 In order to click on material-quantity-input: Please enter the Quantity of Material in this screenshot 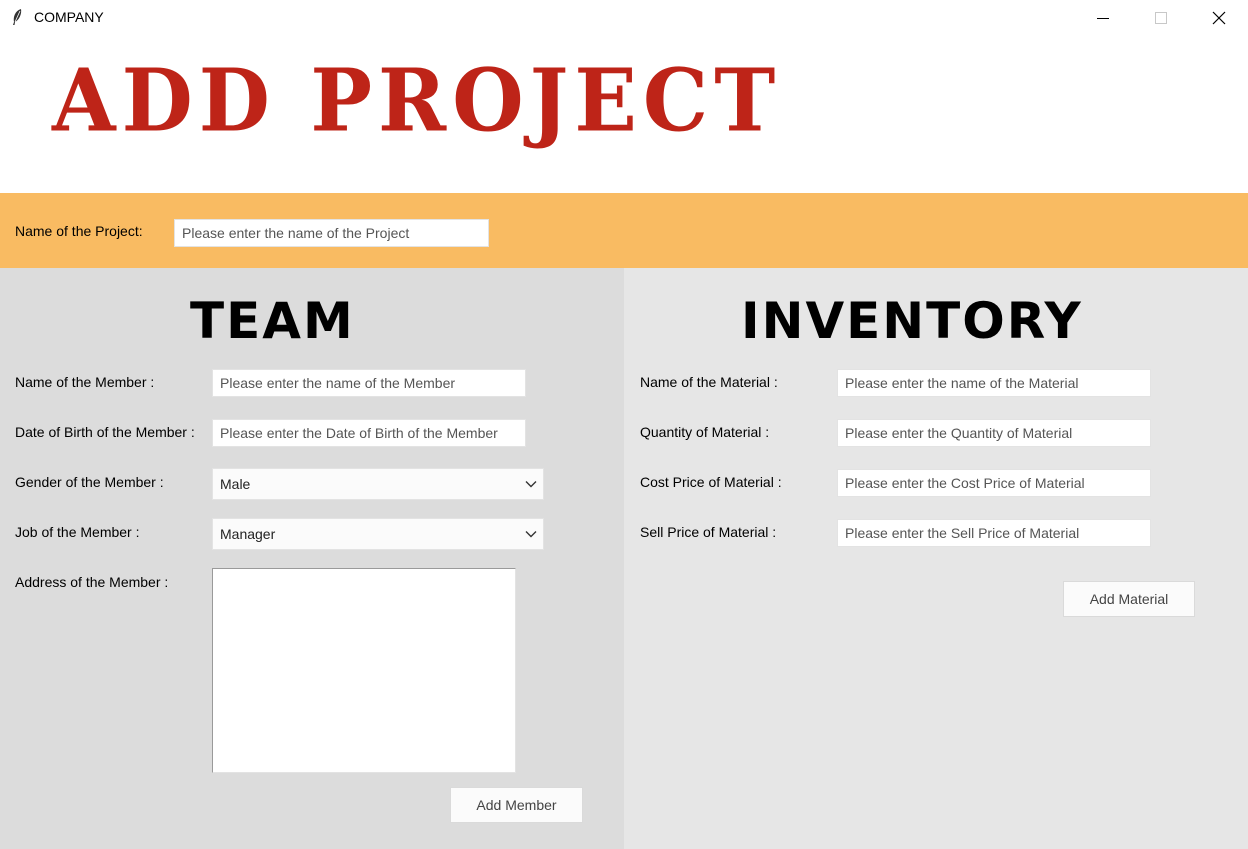, I will do `click(994, 433)`.